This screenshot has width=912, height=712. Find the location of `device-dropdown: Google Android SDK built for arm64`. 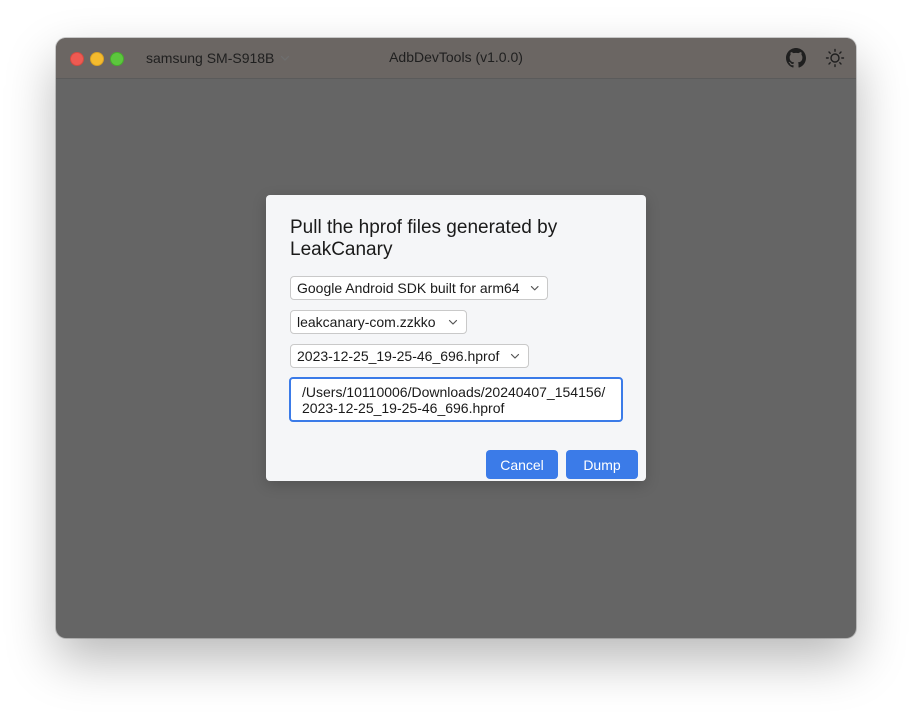

device-dropdown: Google Android SDK built for arm64 is located at coordinates (419, 288).